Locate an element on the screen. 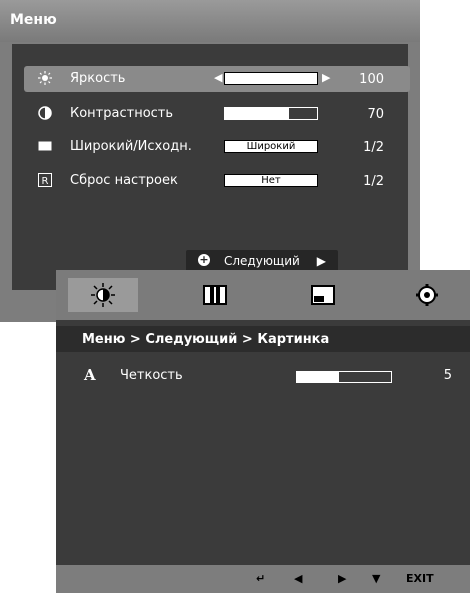  display-icon is located at coordinates (323, 295).